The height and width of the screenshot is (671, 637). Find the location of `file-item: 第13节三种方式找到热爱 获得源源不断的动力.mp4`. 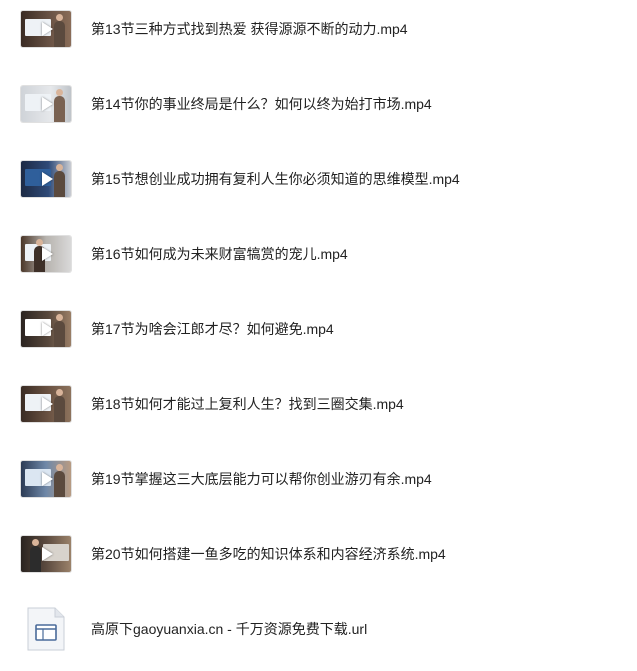

file-item: 第13节三种方式找到热爱 获得源源不断的动力.mp4 is located at coordinates (318, 33).